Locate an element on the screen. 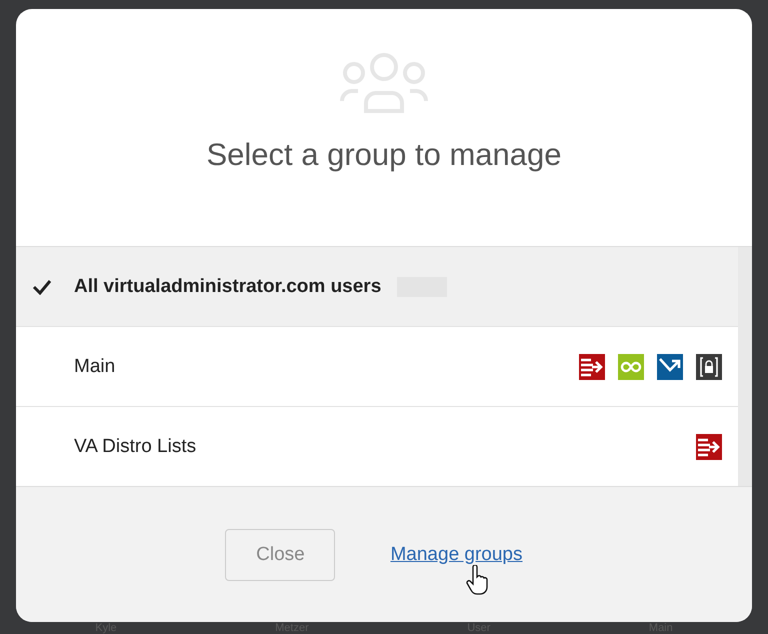  checkmark-icon is located at coordinates (42, 286).